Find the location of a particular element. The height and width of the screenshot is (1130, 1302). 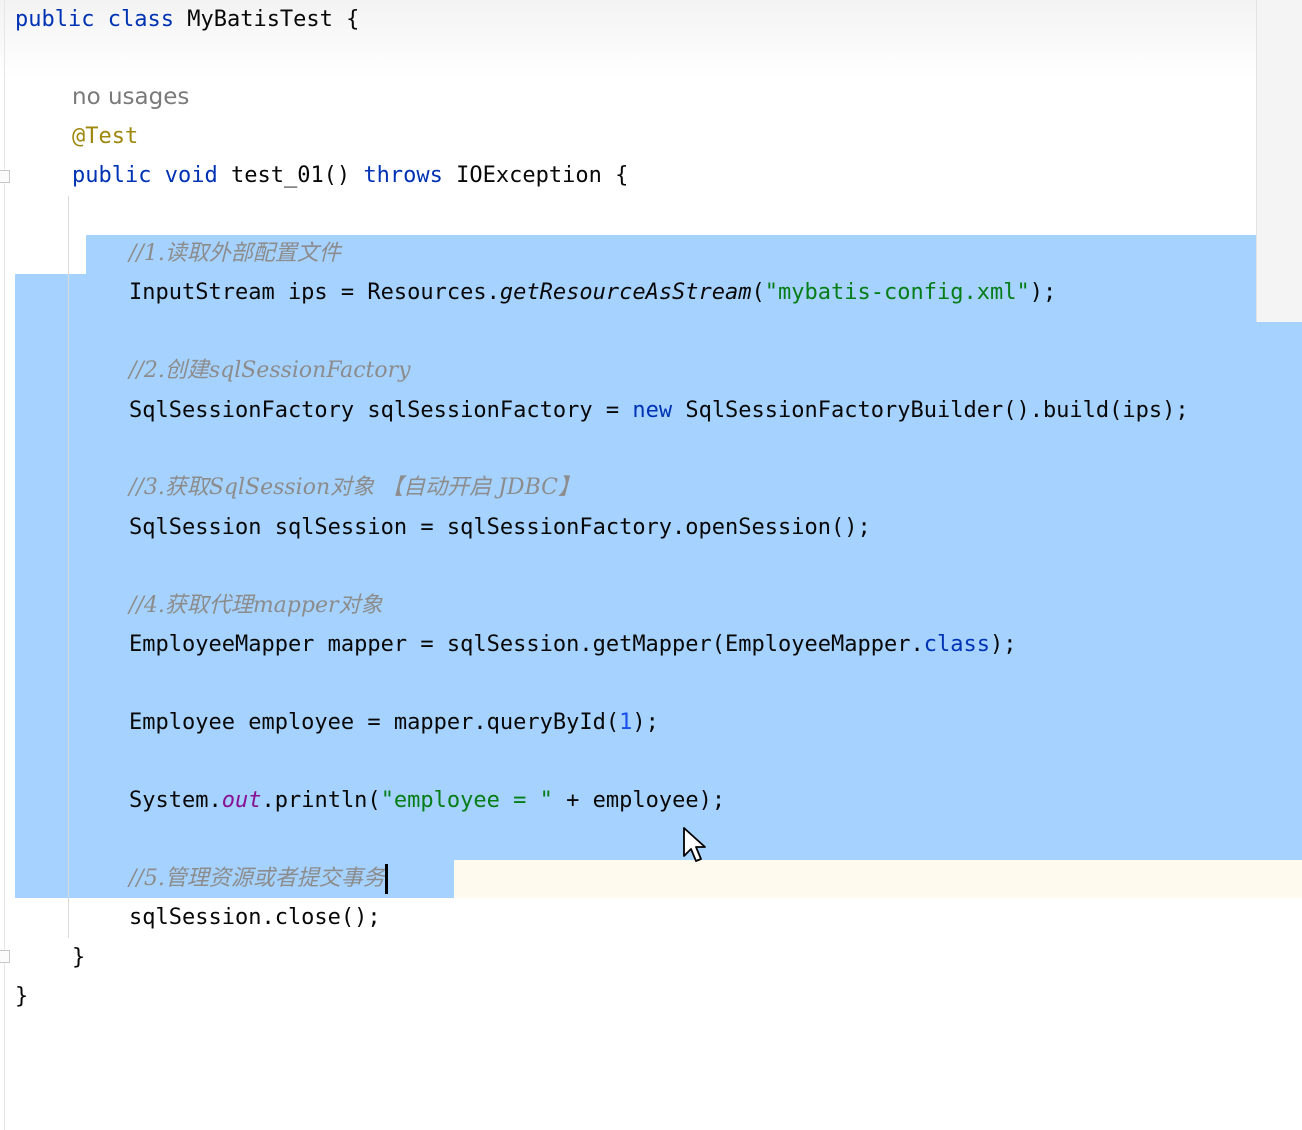

fold-method-end-icon is located at coordinates (5, 956).